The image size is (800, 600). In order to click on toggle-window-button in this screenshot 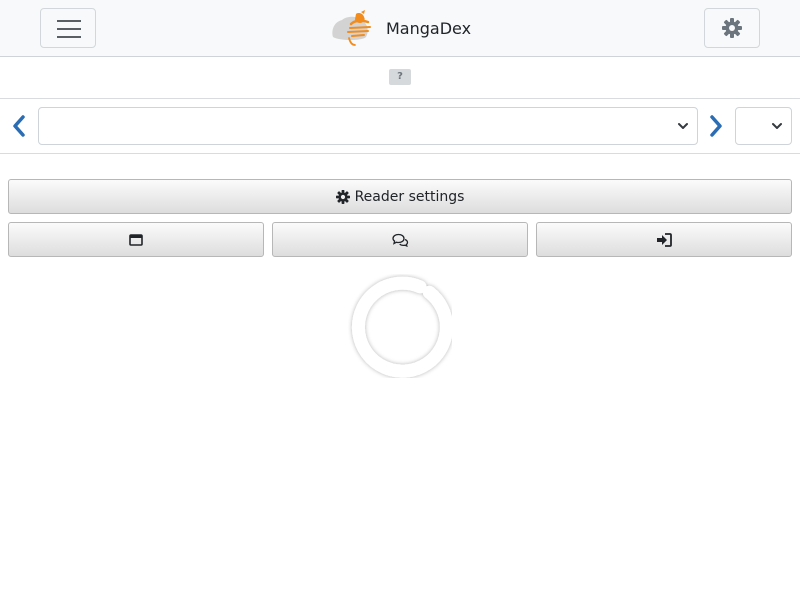, I will do `click(136, 239)`.